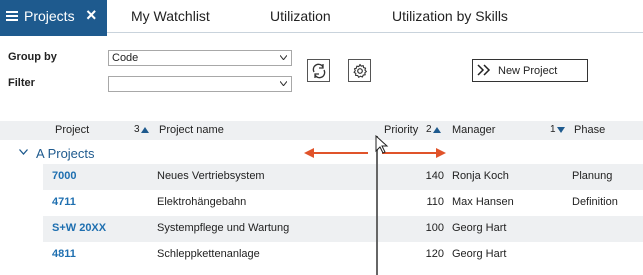 Image resolution: width=643 pixels, height=275 pixels. Describe the element at coordinates (211, 176) in the screenshot. I see `project-name-cell: Neues Vertriebsystem` at that location.